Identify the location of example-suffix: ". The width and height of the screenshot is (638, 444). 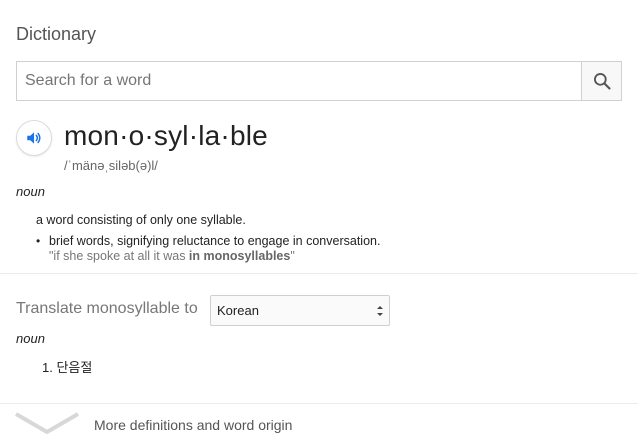
(292, 256).